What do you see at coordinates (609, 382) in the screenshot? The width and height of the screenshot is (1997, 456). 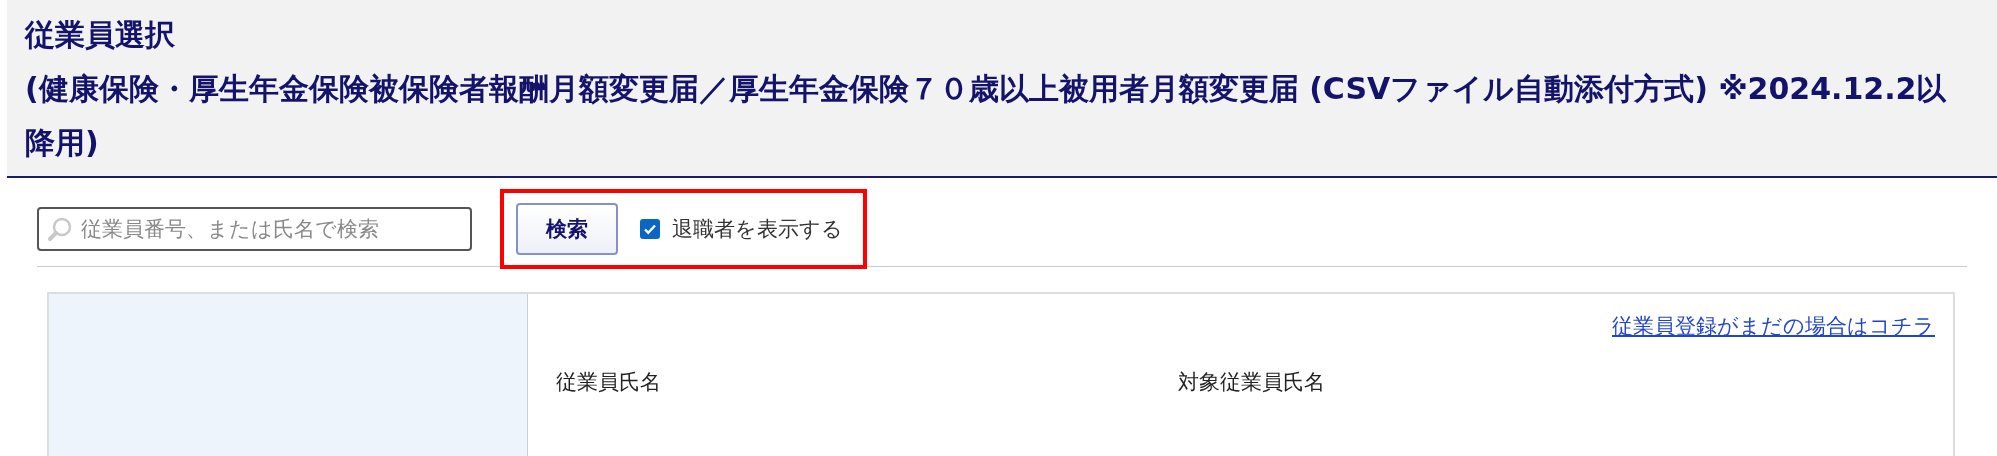 I see `field-label: 従業員氏名` at bounding box center [609, 382].